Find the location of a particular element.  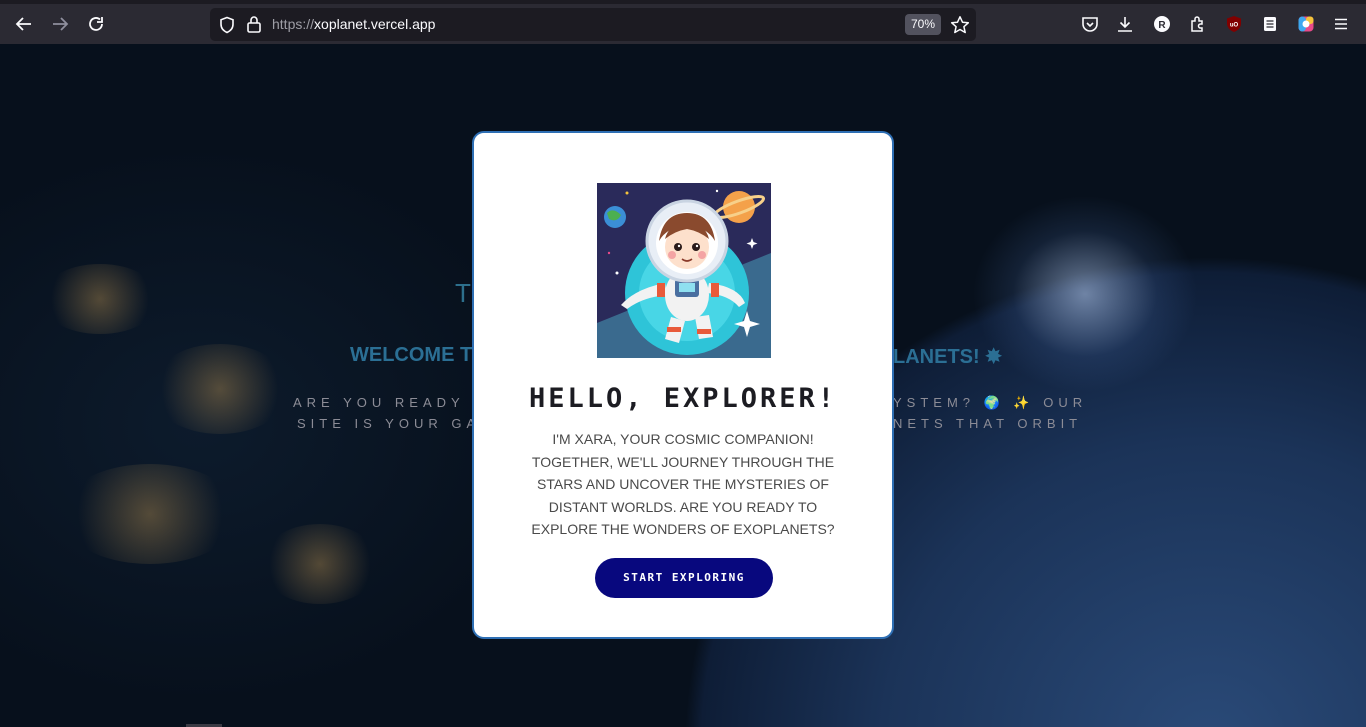

extensions-button is located at coordinates (1198, 24).